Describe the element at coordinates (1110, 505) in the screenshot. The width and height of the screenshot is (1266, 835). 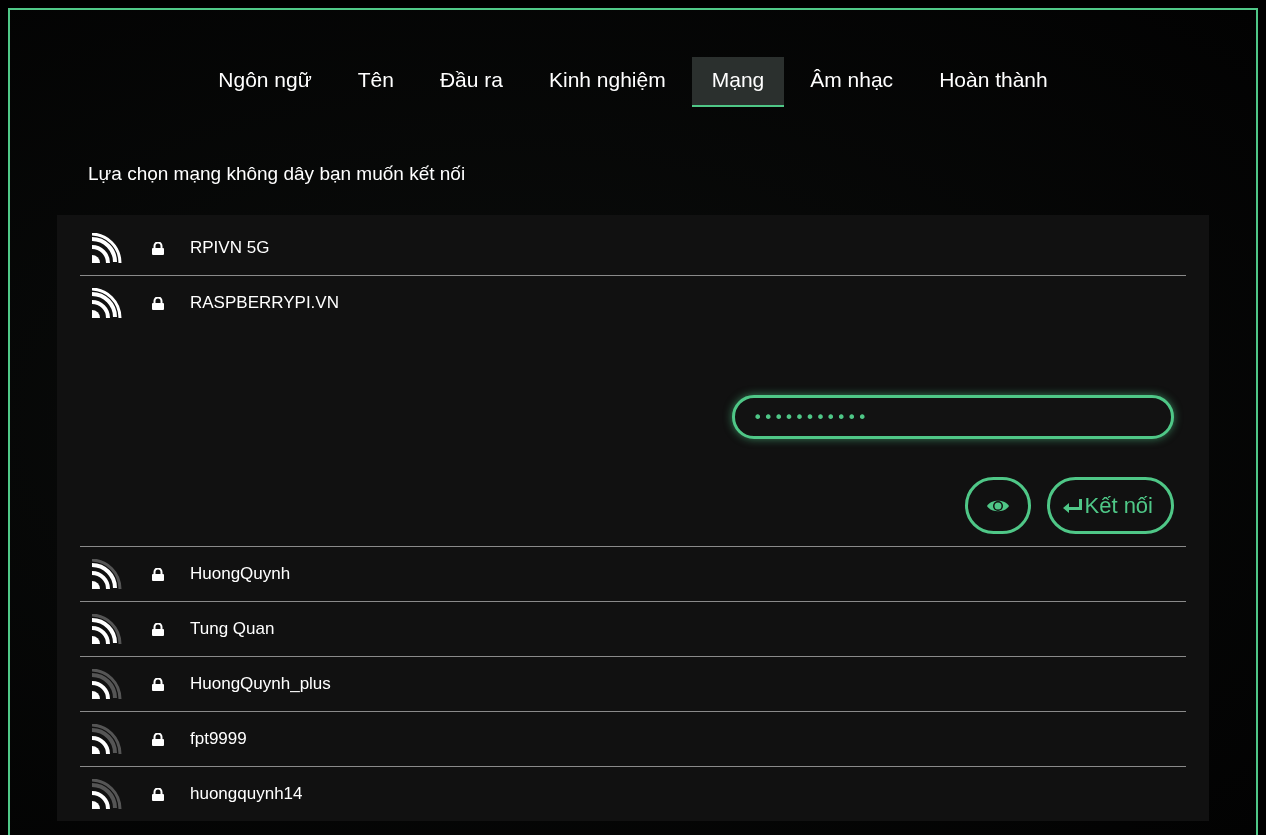
I see `connect-button: Kết nối` at that location.